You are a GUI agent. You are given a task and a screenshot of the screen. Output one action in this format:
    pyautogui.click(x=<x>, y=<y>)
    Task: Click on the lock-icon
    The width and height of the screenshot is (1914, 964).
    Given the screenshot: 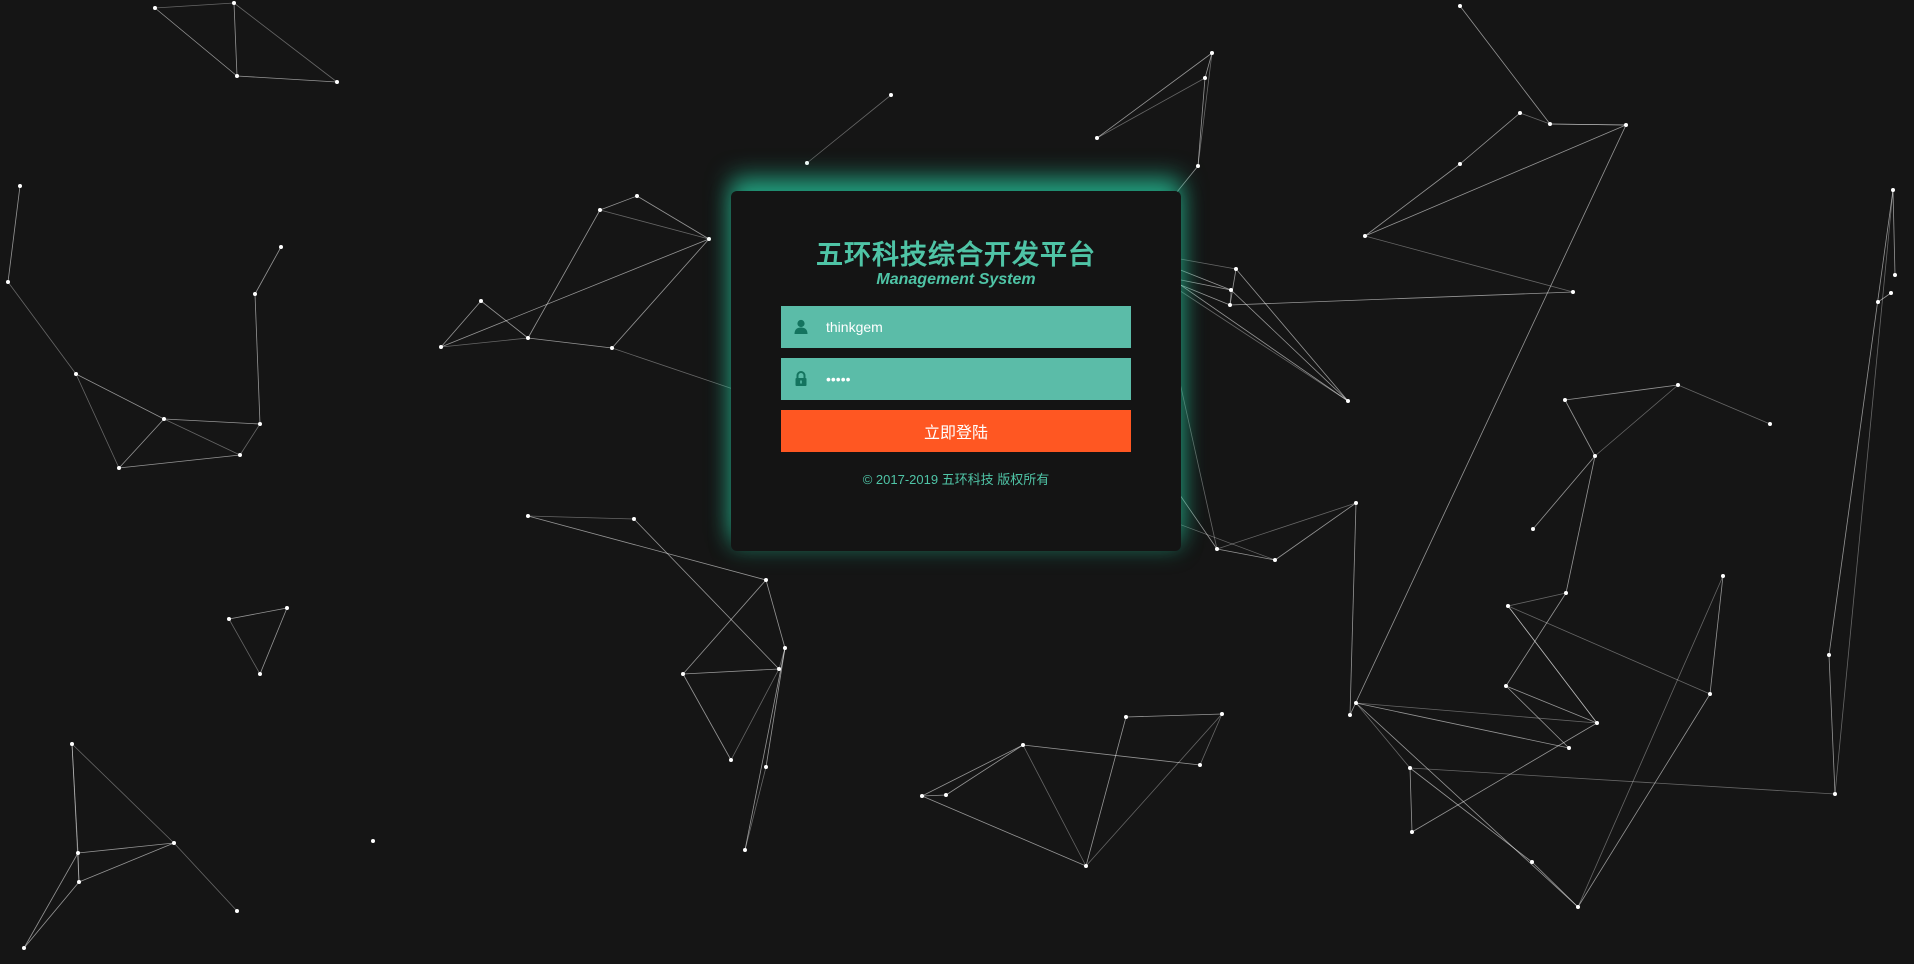 What is the action you would take?
    pyautogui.click(x=801, y=378)
    